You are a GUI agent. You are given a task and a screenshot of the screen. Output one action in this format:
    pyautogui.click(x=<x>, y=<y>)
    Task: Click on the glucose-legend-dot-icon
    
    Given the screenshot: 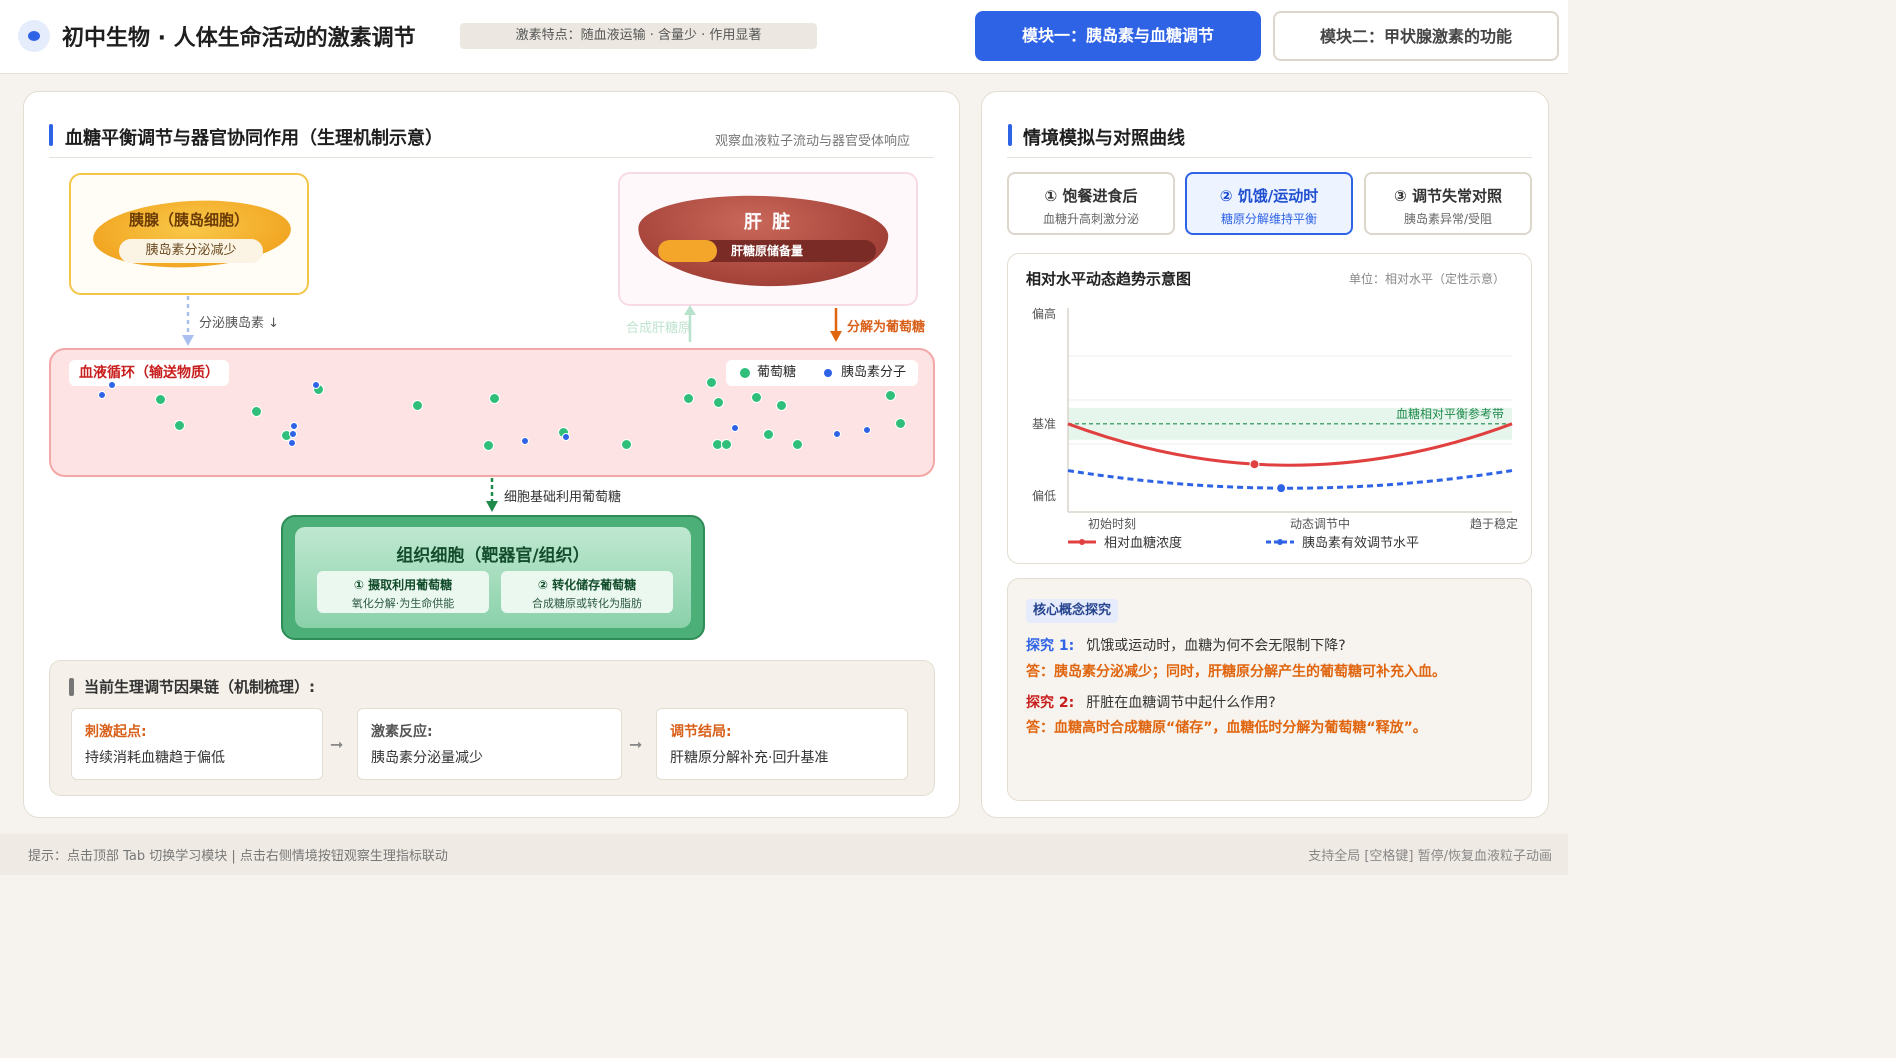 What is the action you would take?
    pyautogui.click(x=745, y=373)
    